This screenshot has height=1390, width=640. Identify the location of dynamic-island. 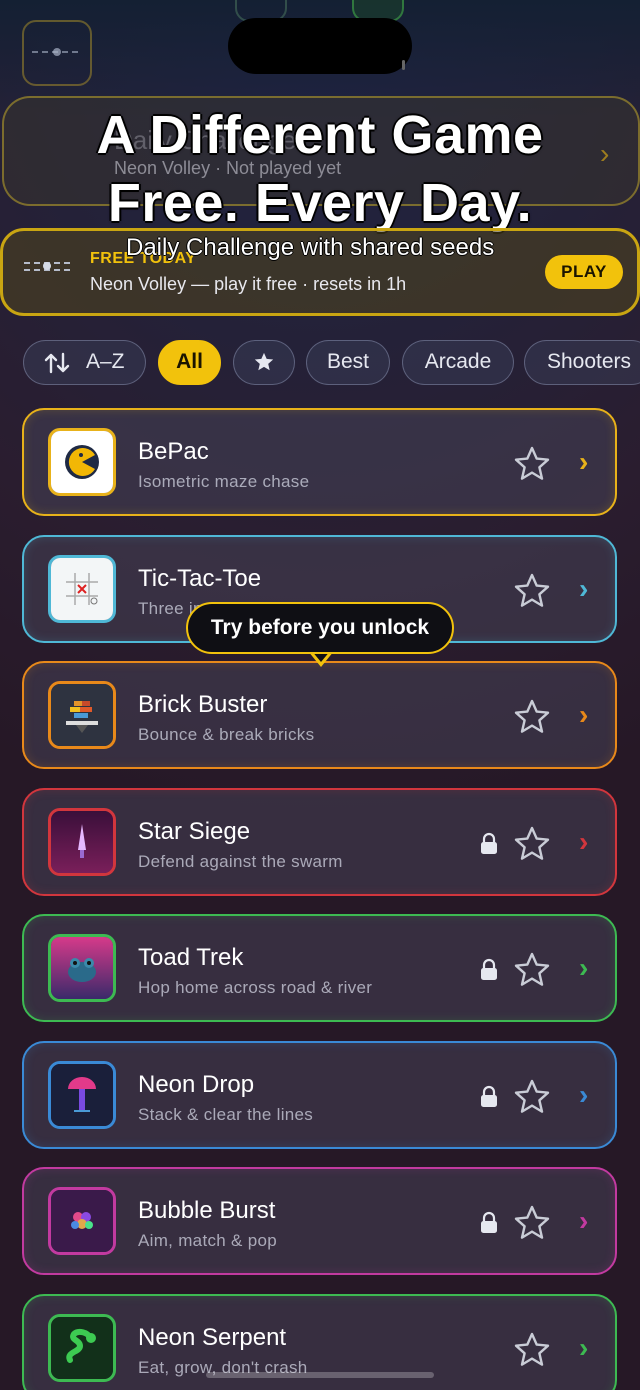
(320, 46).